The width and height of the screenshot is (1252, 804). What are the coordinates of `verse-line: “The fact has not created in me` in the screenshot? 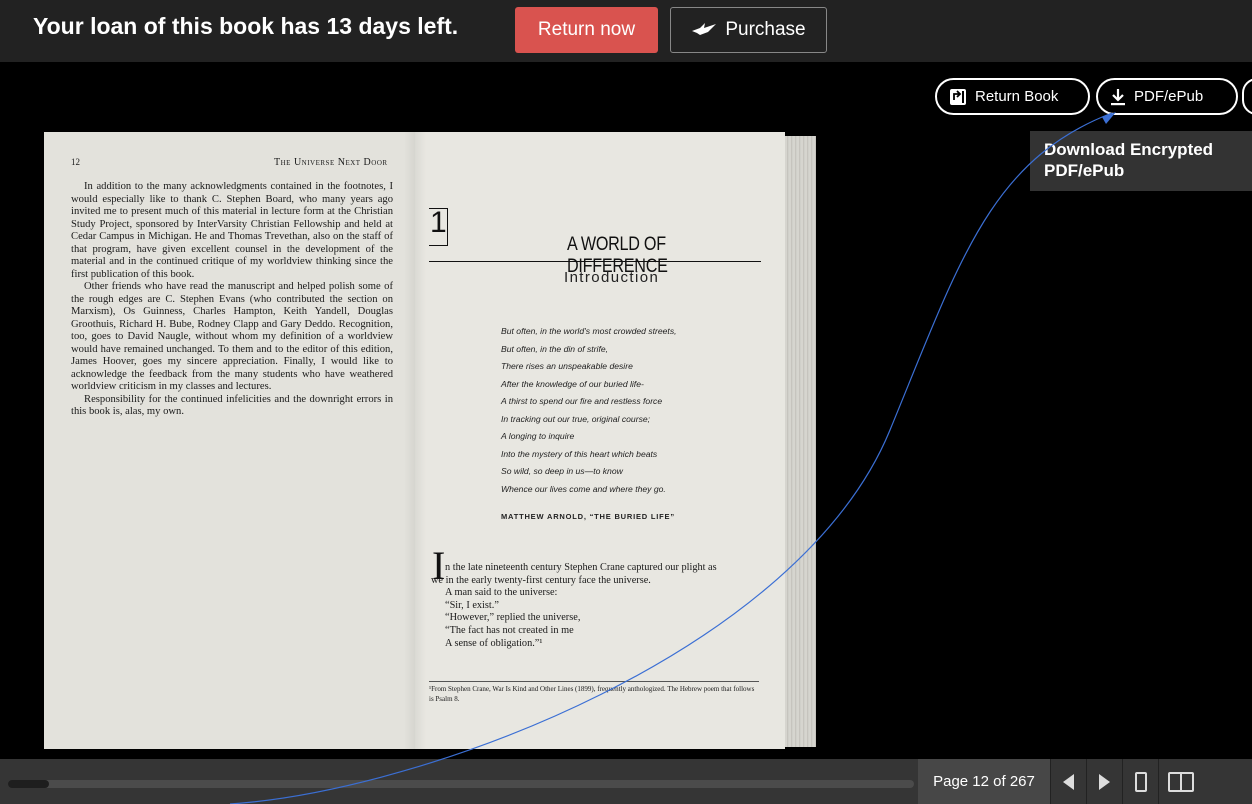 It's located at (509, 630).